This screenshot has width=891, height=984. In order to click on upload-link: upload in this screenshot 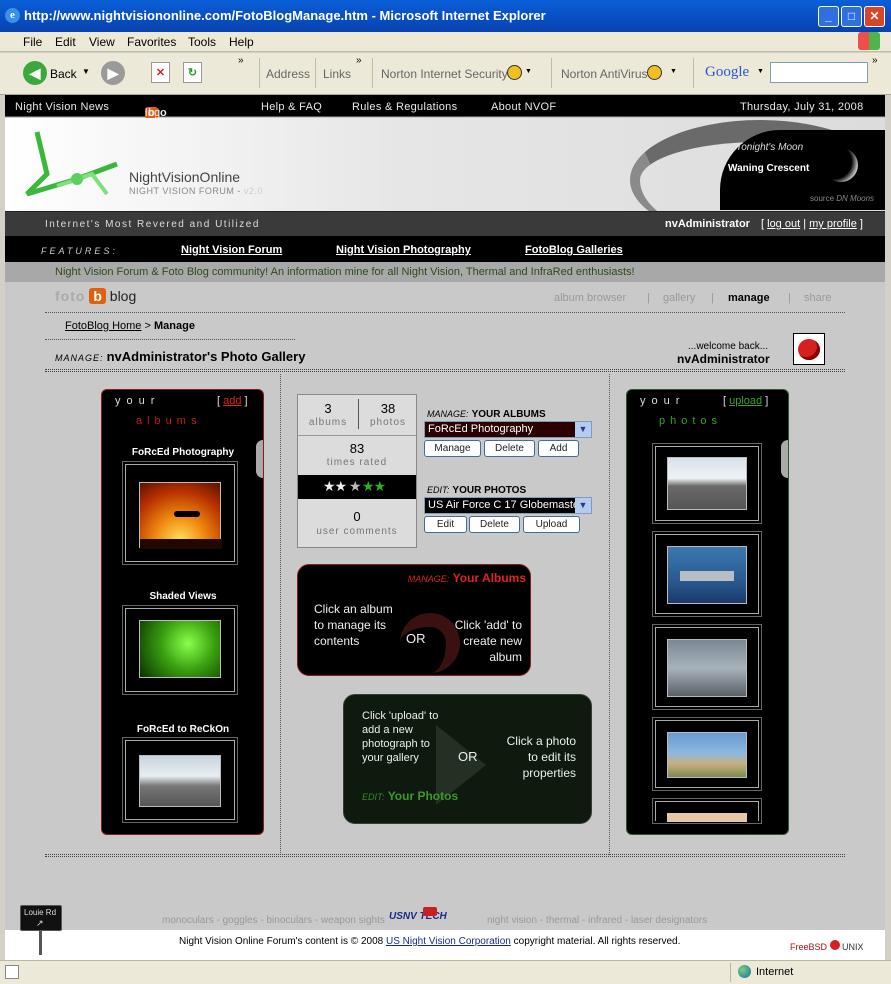, I will do `click(745, 401)`.